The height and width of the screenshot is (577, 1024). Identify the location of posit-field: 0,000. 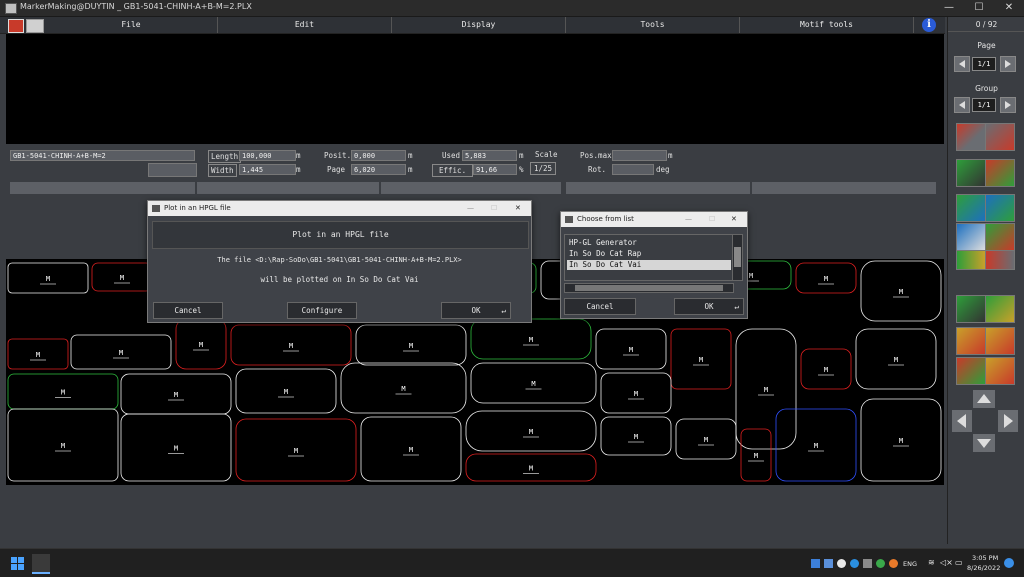
(378, 155).